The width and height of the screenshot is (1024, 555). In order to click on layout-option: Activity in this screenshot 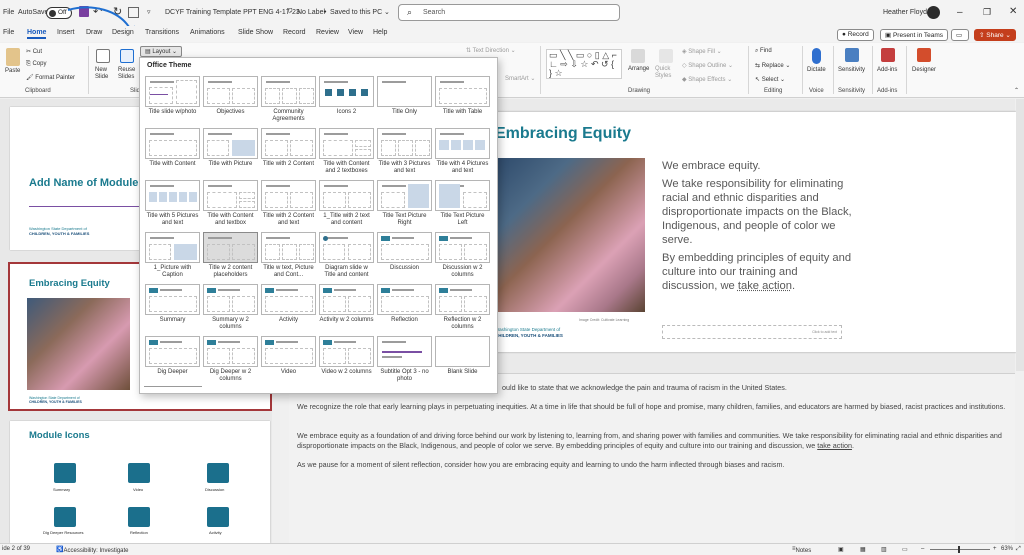, I will do `click(288, 304)`.